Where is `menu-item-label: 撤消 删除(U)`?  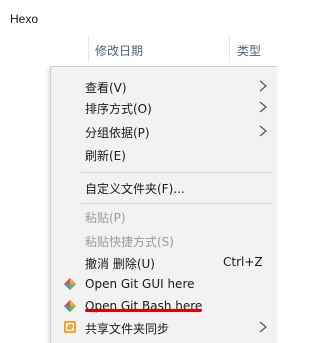 menu-item-label: 撤消 删除(U) is located at coordinates (120, 264).